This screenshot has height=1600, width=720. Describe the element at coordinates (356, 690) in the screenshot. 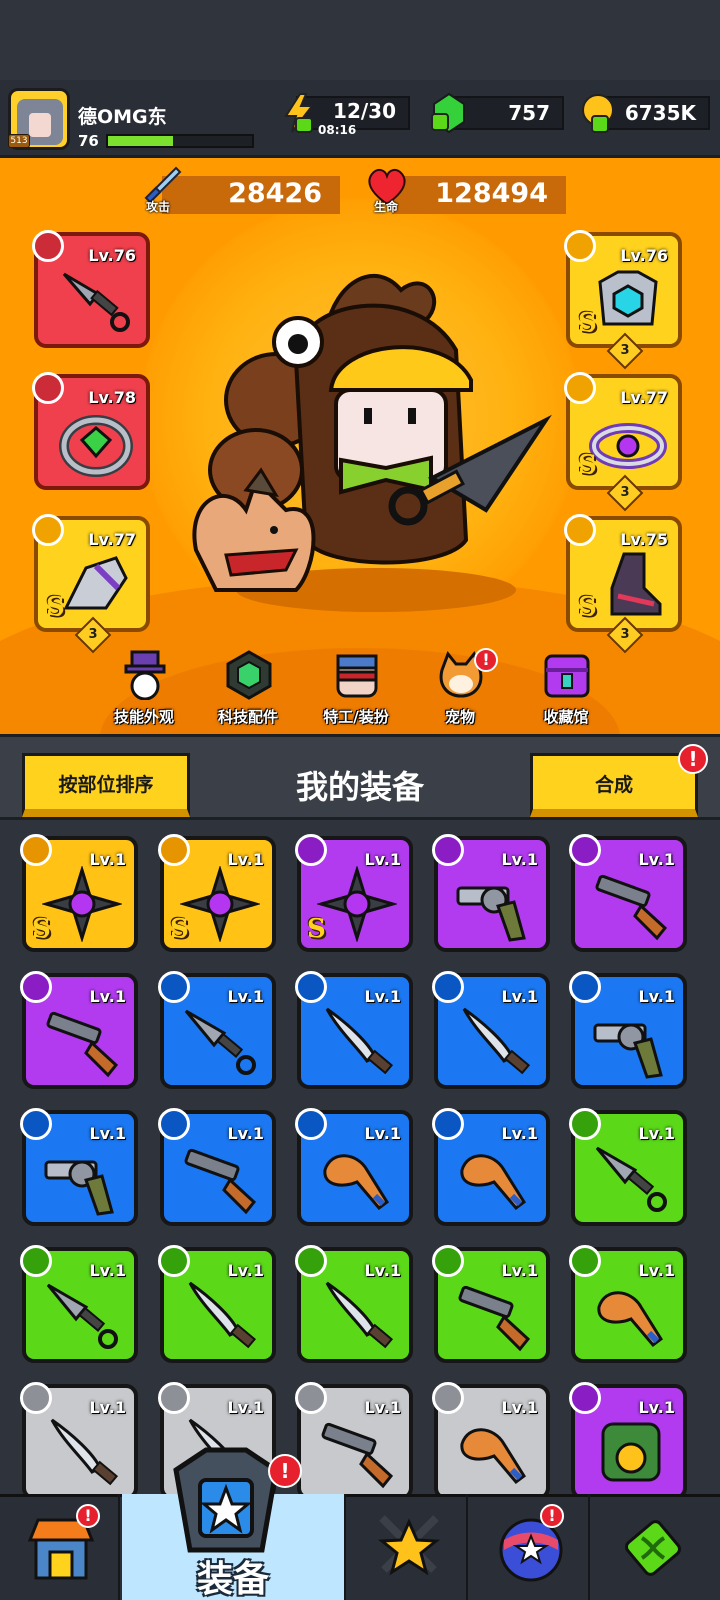

I see `menu-agent: 特工/装扮` at that location.